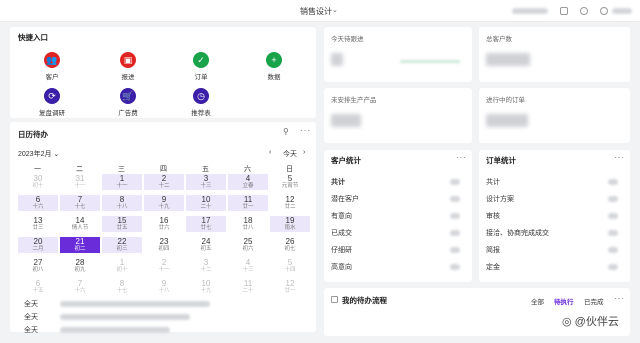  I want to click on day-number: 5, so click(290, 178).